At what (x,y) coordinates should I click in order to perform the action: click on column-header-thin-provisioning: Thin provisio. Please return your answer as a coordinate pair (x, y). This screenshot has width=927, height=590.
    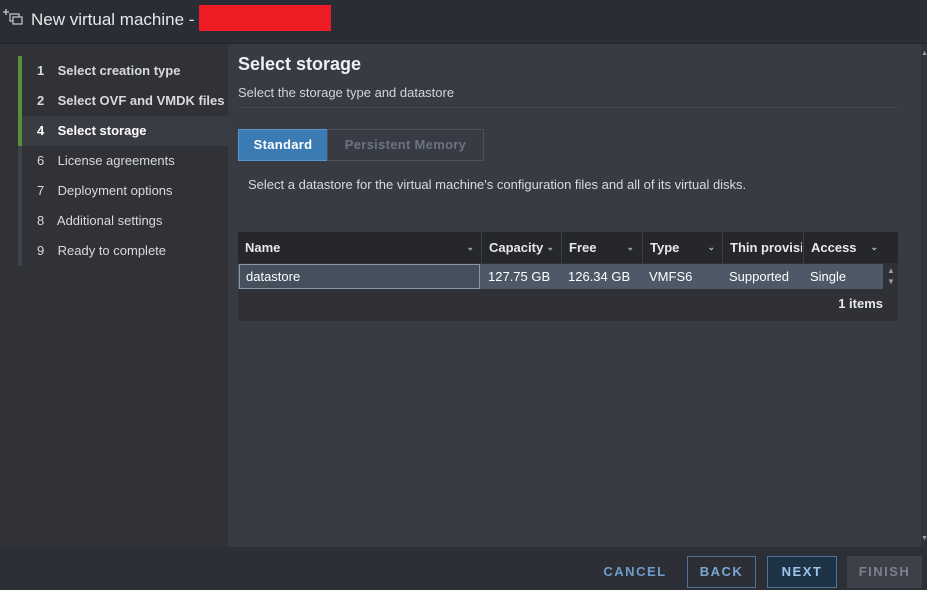
    Looking at the image, I should click on (762, 247).